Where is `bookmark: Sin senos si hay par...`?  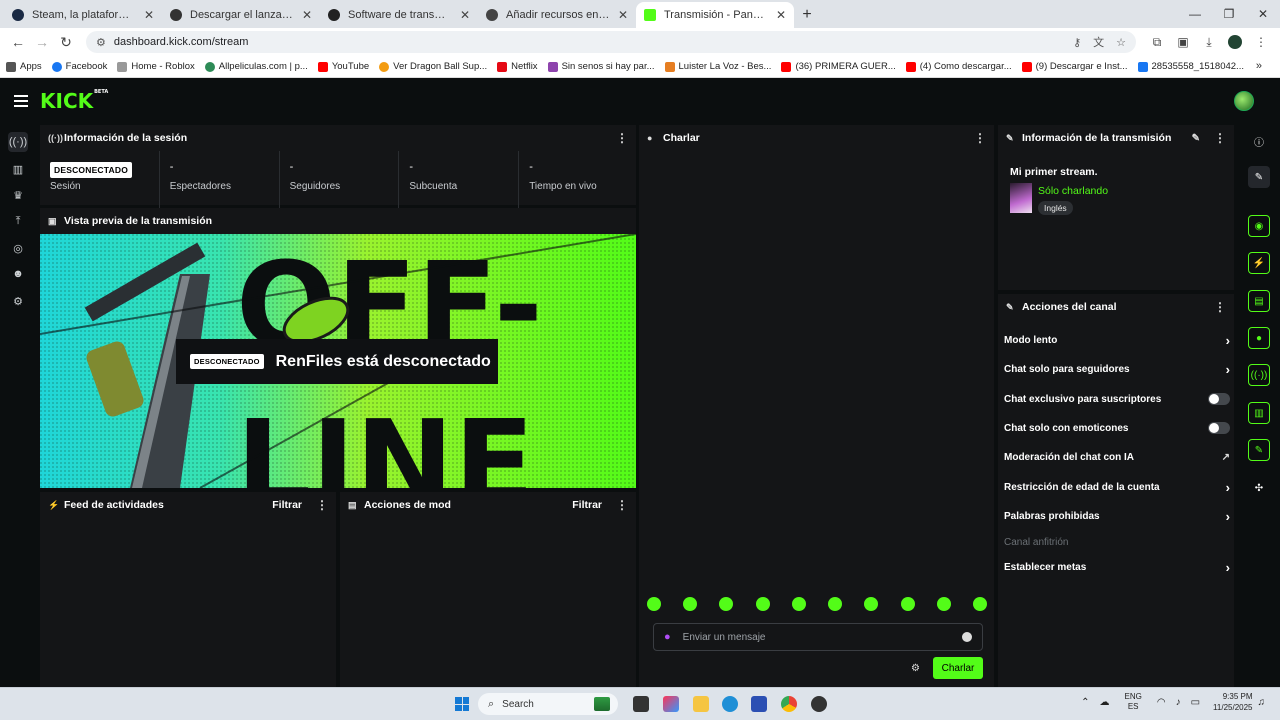
bookmark: Sin senos si hay par... is located at coordinates (601, 66).